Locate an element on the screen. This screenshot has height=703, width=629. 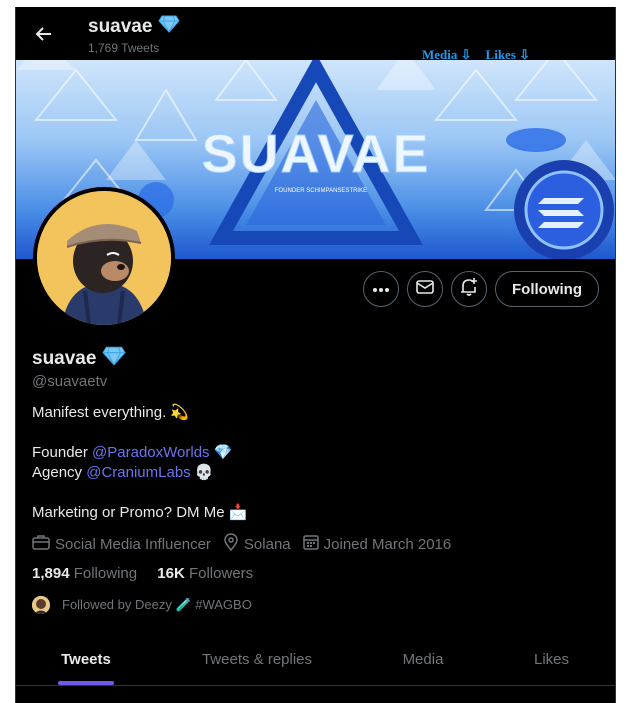
calendar-icon is located at coordinates (313, 544).